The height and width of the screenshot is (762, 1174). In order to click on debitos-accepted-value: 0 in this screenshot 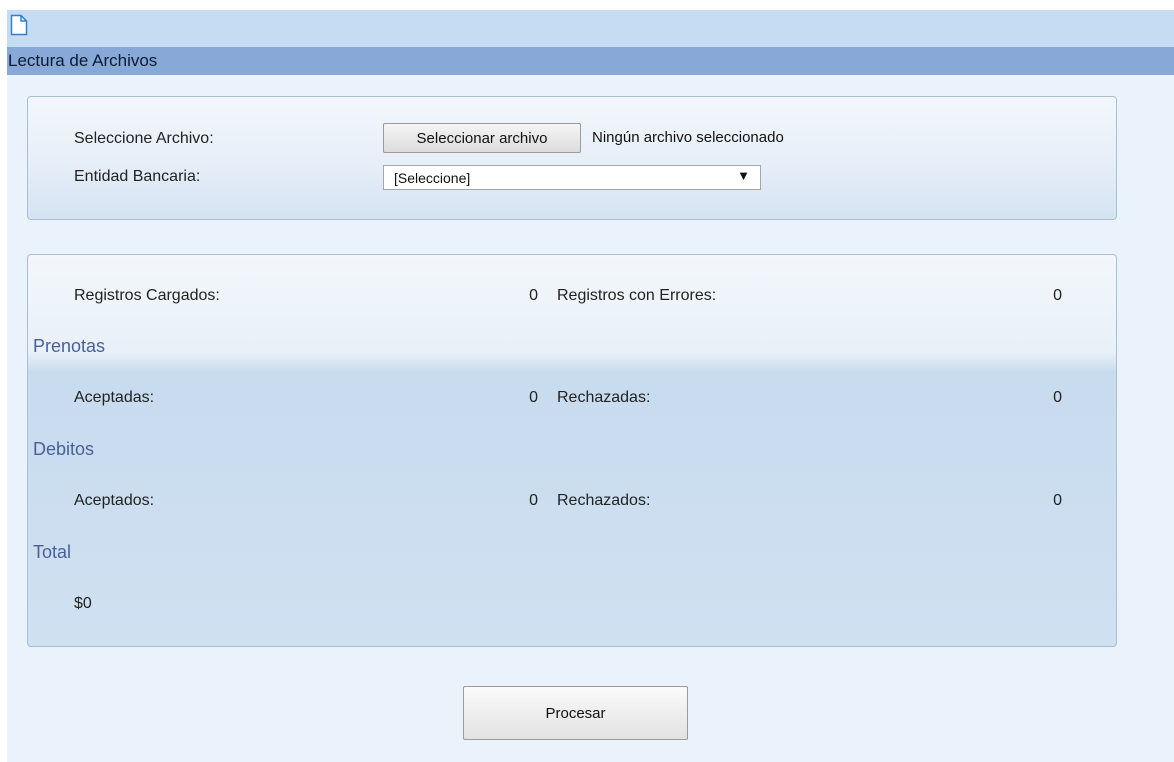, I will do `click(533, 500)`.